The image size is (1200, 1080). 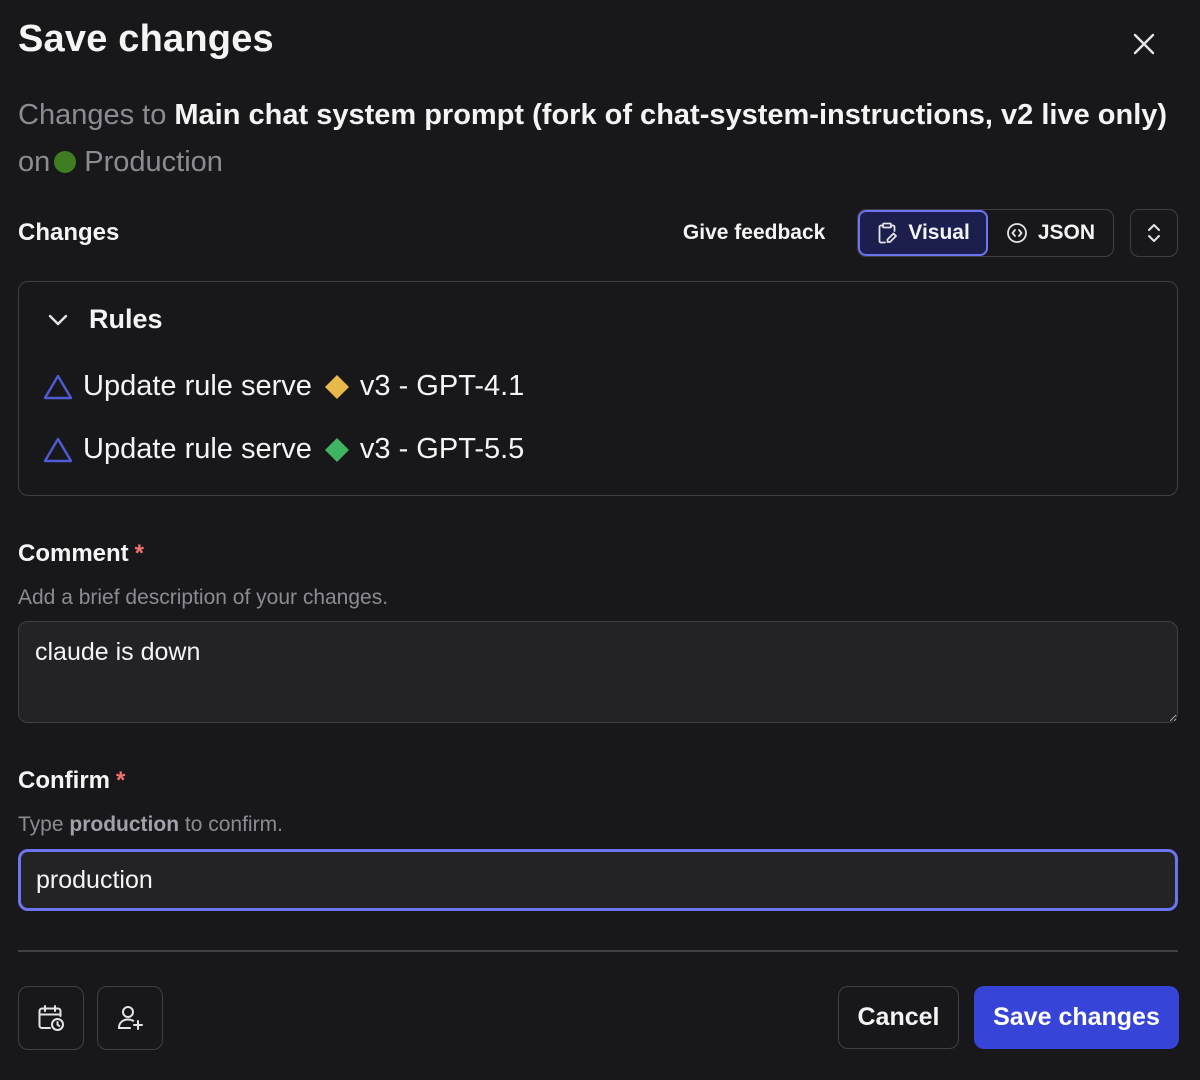 What do you see at coordinates (598, 233) in the screenshot?
I see `changes-toolbar: Changes Give feedback Visual JSON` at bounding box center [598, 233].